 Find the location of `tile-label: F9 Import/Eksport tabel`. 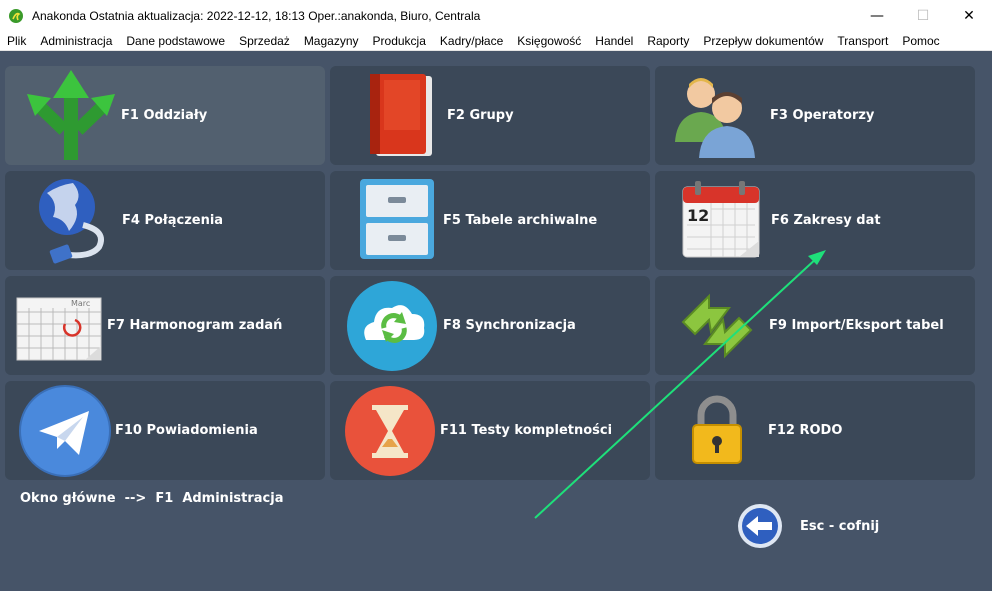

tile-label: F9 Import/Eksport tabel is located at coordinates (856, 325).